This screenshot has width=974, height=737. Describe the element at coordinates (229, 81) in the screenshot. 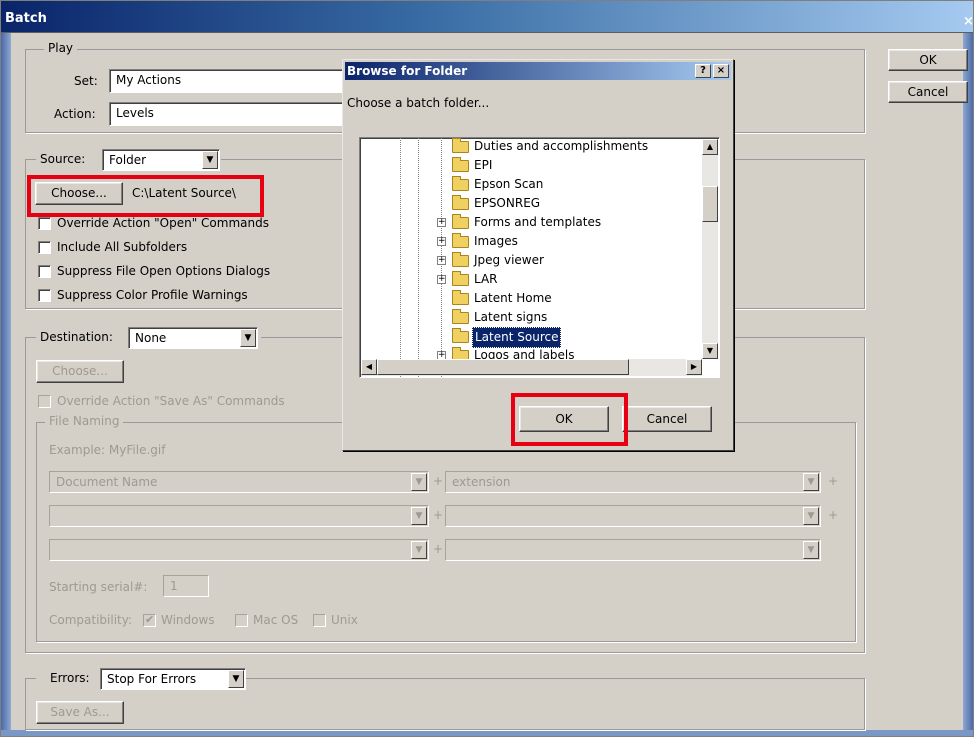

I see `set-select: My Actions` at that location.